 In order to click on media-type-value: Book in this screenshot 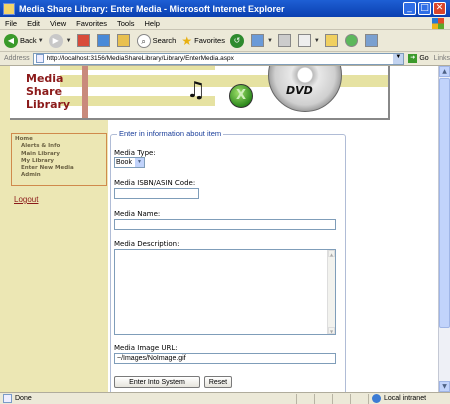, I will do `click(124, 162)`.